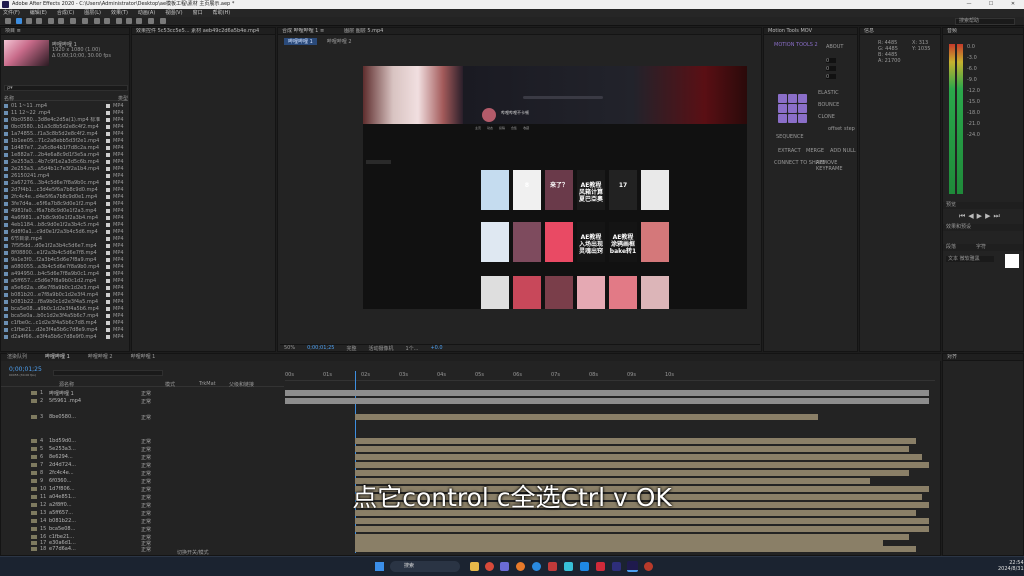 The width and height of the screenshot is (1024, 576). I want to click on font-select: 文本 微软雅黑, so click(970, 259).